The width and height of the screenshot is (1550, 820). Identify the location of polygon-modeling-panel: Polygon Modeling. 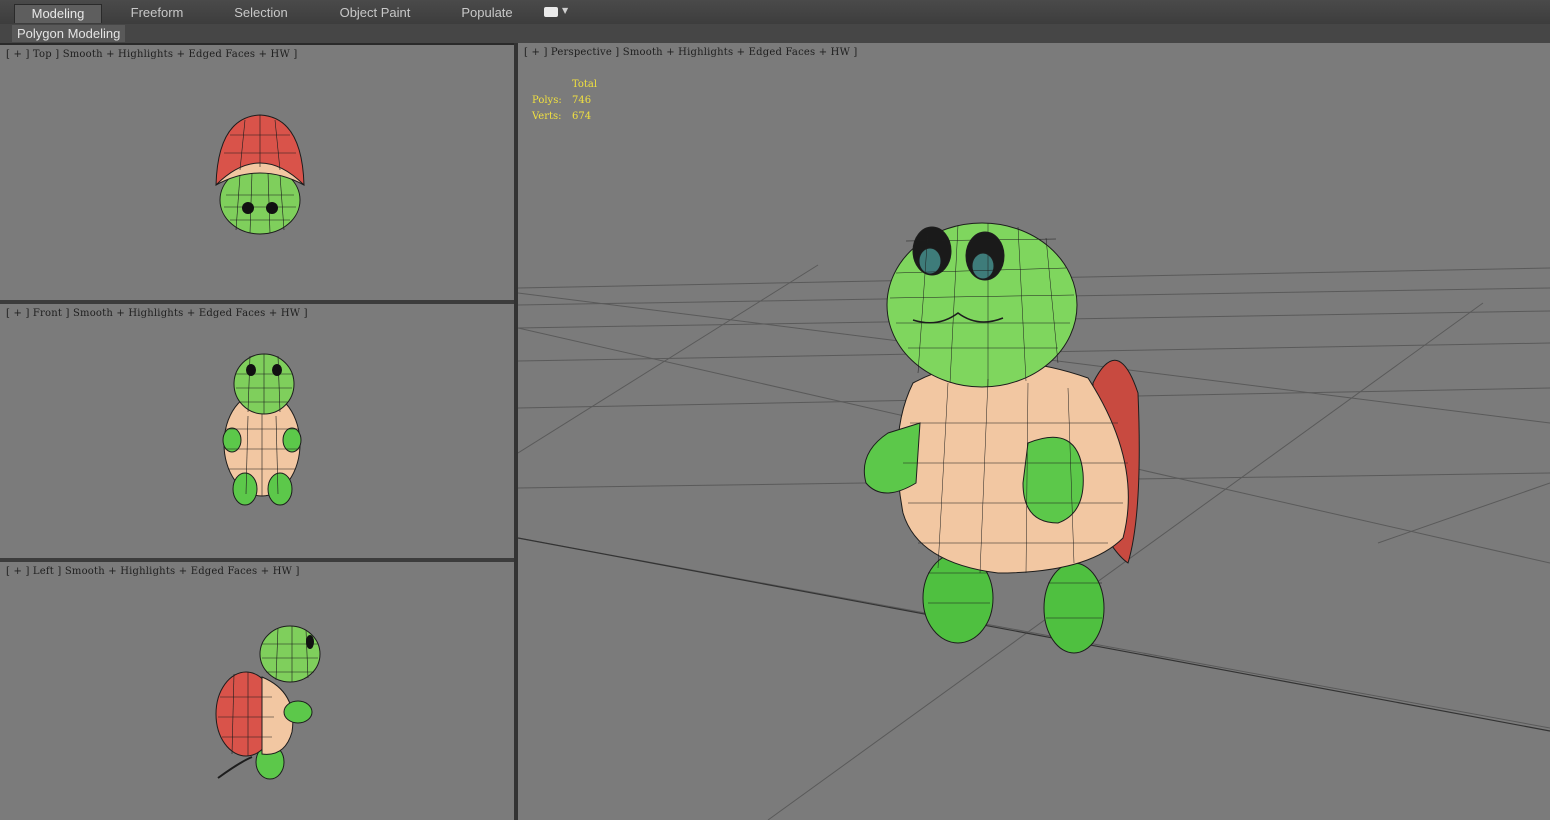
(69, 33).